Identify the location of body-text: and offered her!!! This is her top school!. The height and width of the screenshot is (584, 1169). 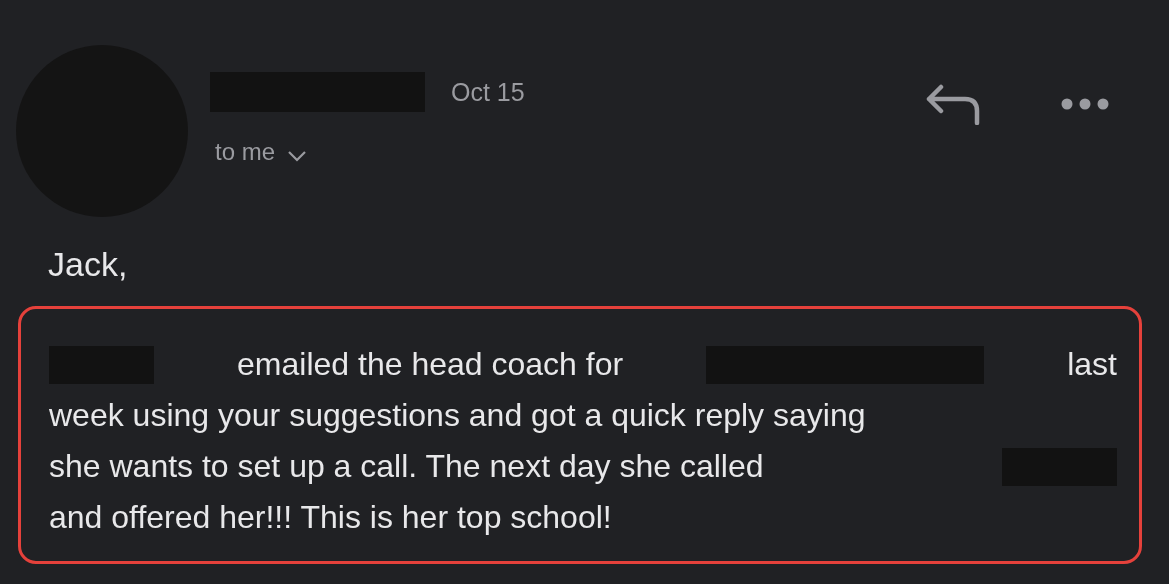
(330, 517).